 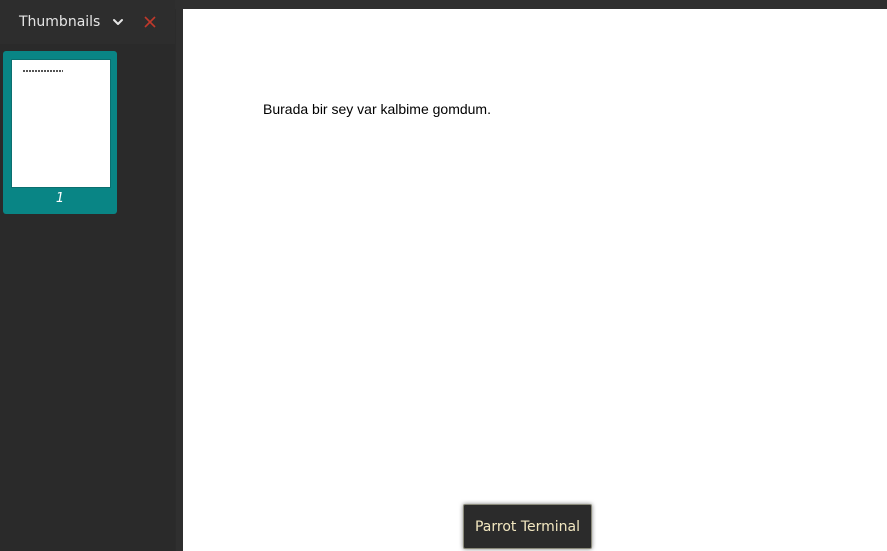 I want to click on thumbnail-preview, so click(x=61, y=123).